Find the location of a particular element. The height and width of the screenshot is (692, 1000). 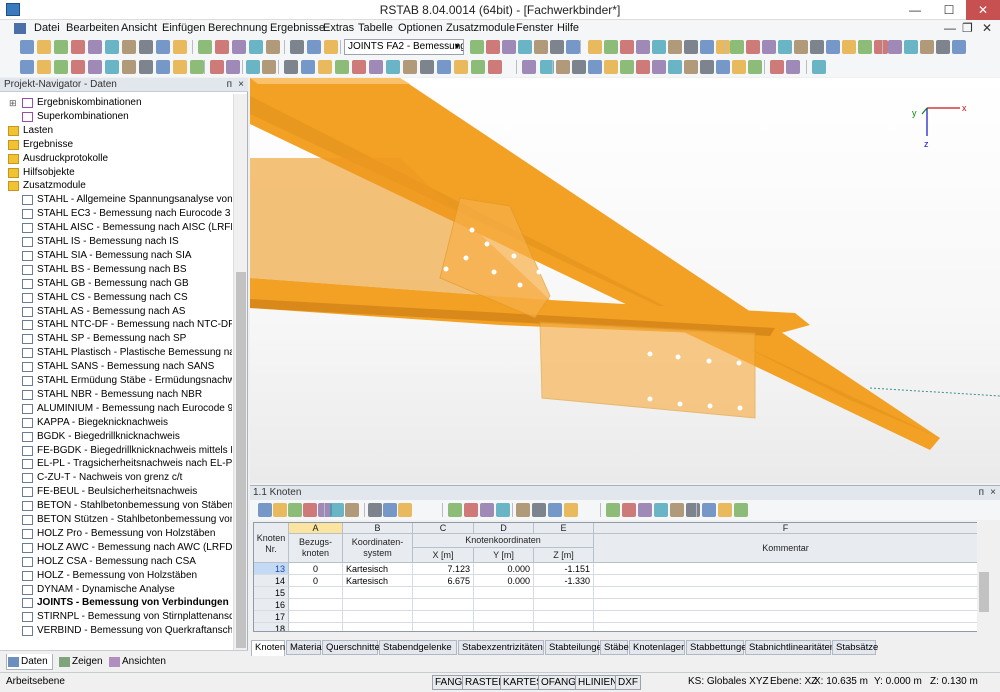

doc-minimize-button: — is located at coordinates (950, 28).